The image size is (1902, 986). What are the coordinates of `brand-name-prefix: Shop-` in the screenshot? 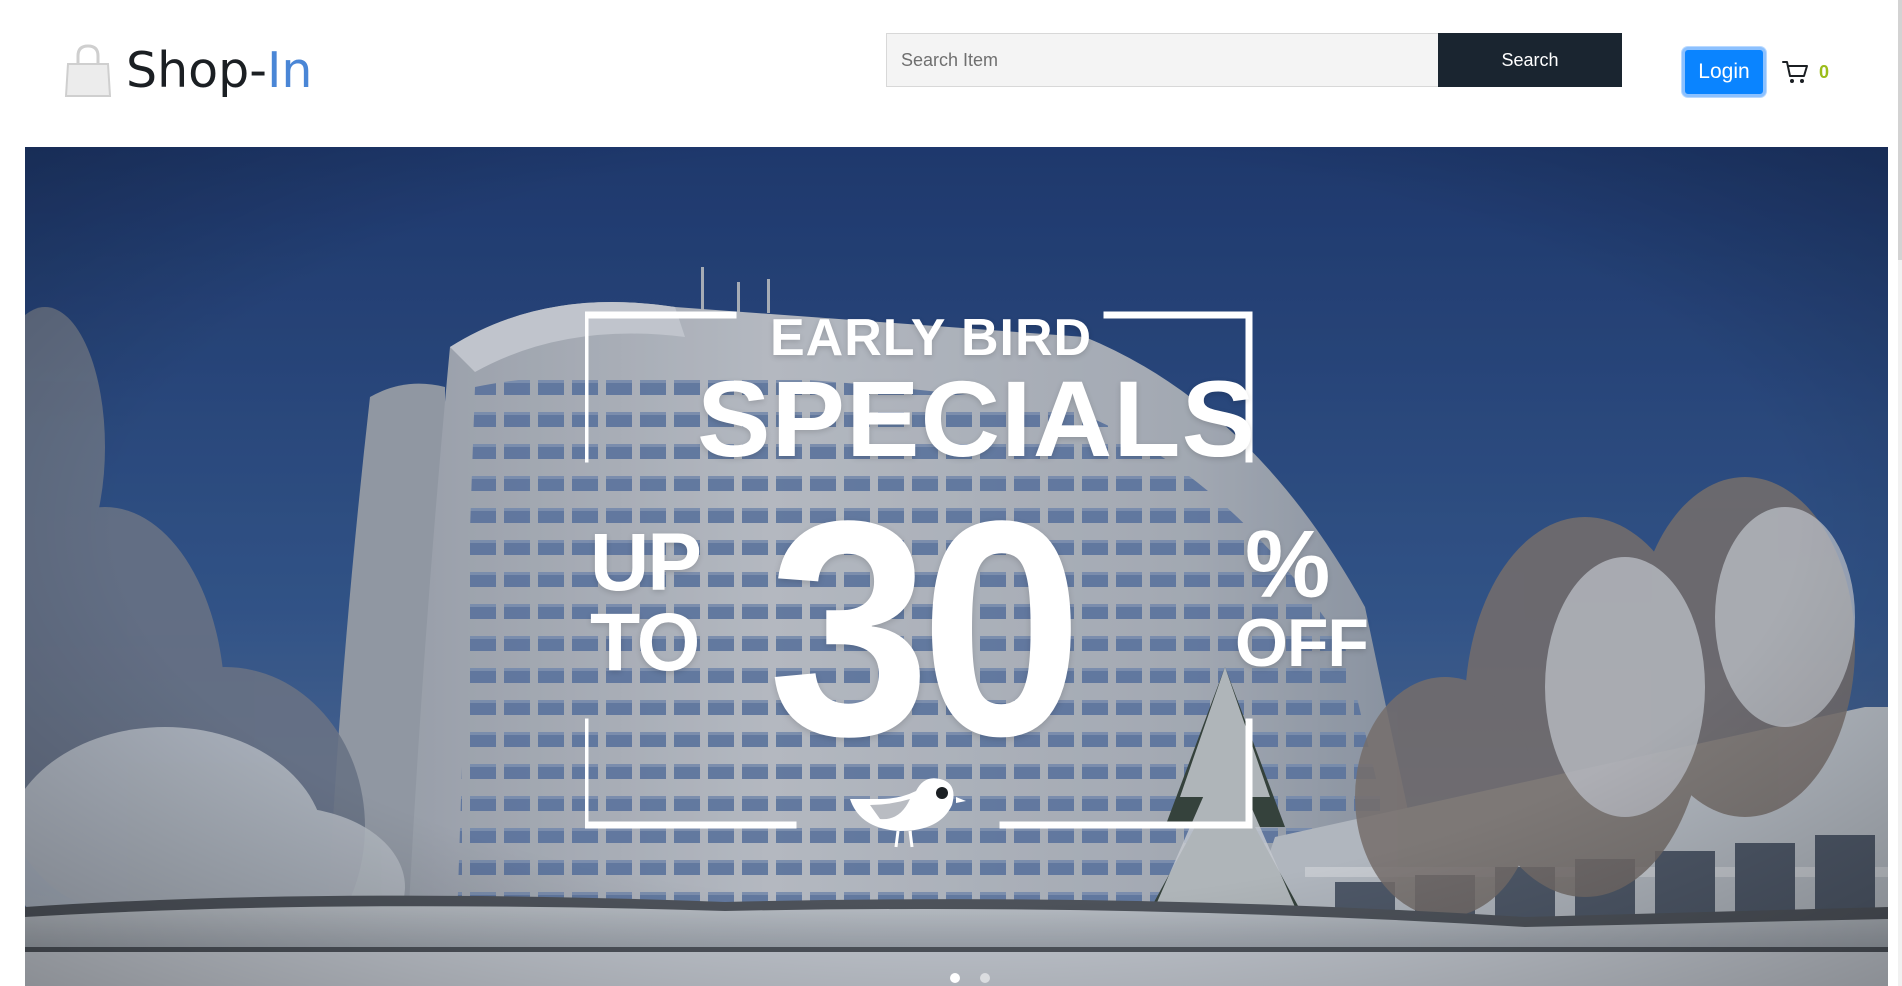 It's located at (196, 70).